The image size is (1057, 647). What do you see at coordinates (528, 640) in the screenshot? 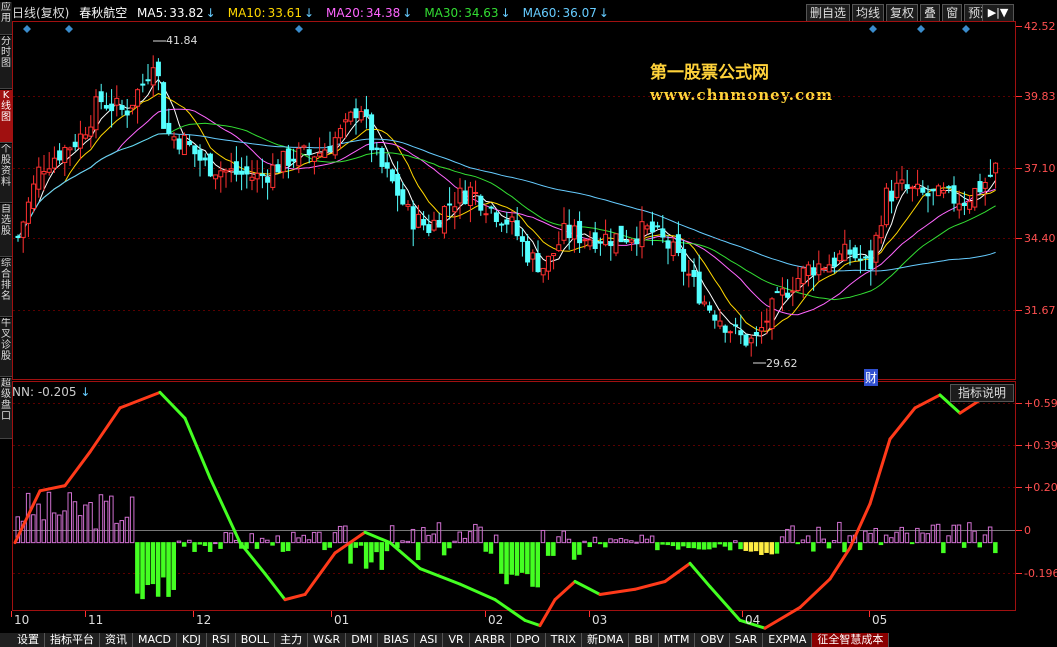
I see `bottom-tab-14: DPO` at bounding box center [528, 640].